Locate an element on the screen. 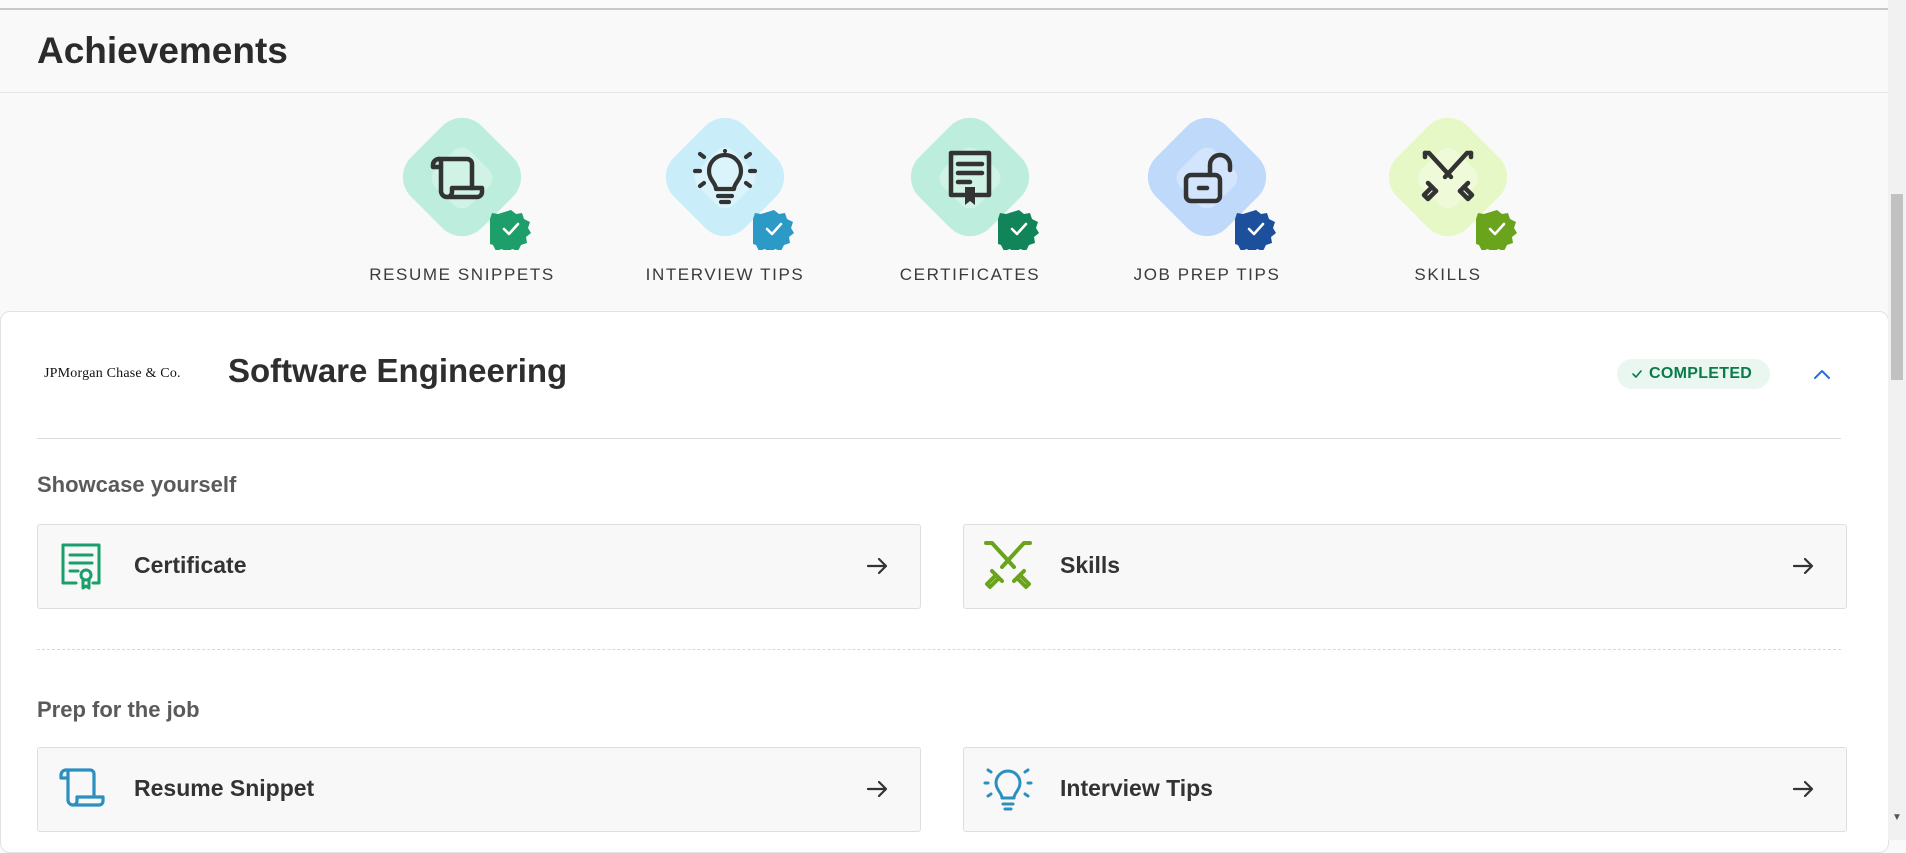  course-title: Software Engineering is located at coordinates (398, 370).